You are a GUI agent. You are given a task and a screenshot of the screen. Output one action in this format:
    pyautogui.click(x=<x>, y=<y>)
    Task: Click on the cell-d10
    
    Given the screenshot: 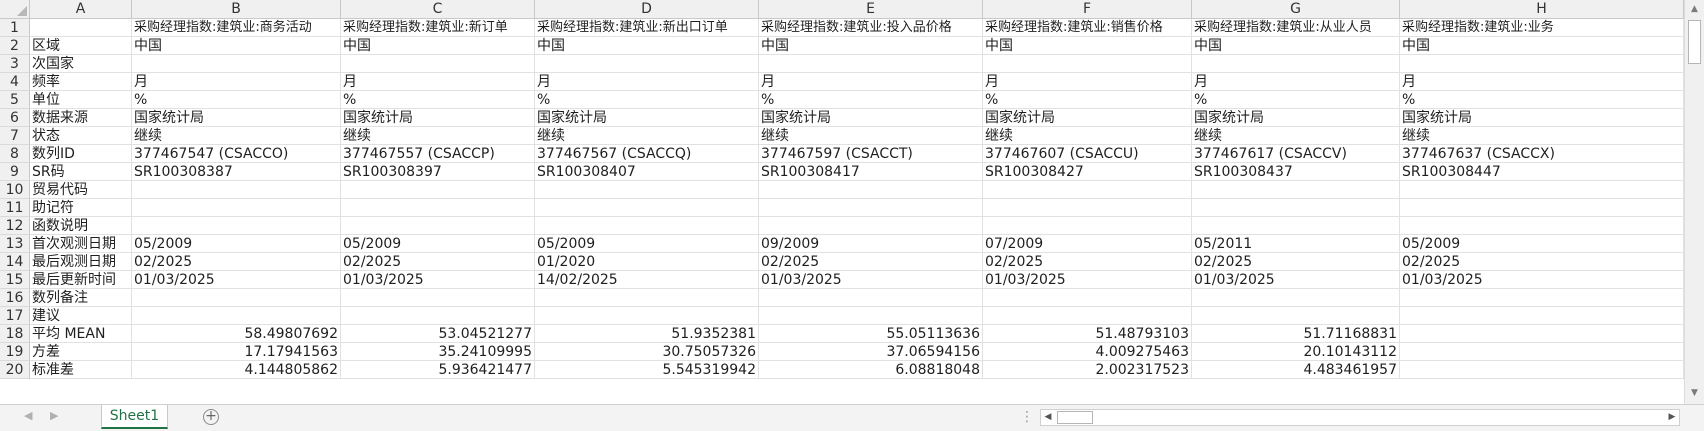 What is the action you would take?
    pyautogui.click(x=647, y=190)
    